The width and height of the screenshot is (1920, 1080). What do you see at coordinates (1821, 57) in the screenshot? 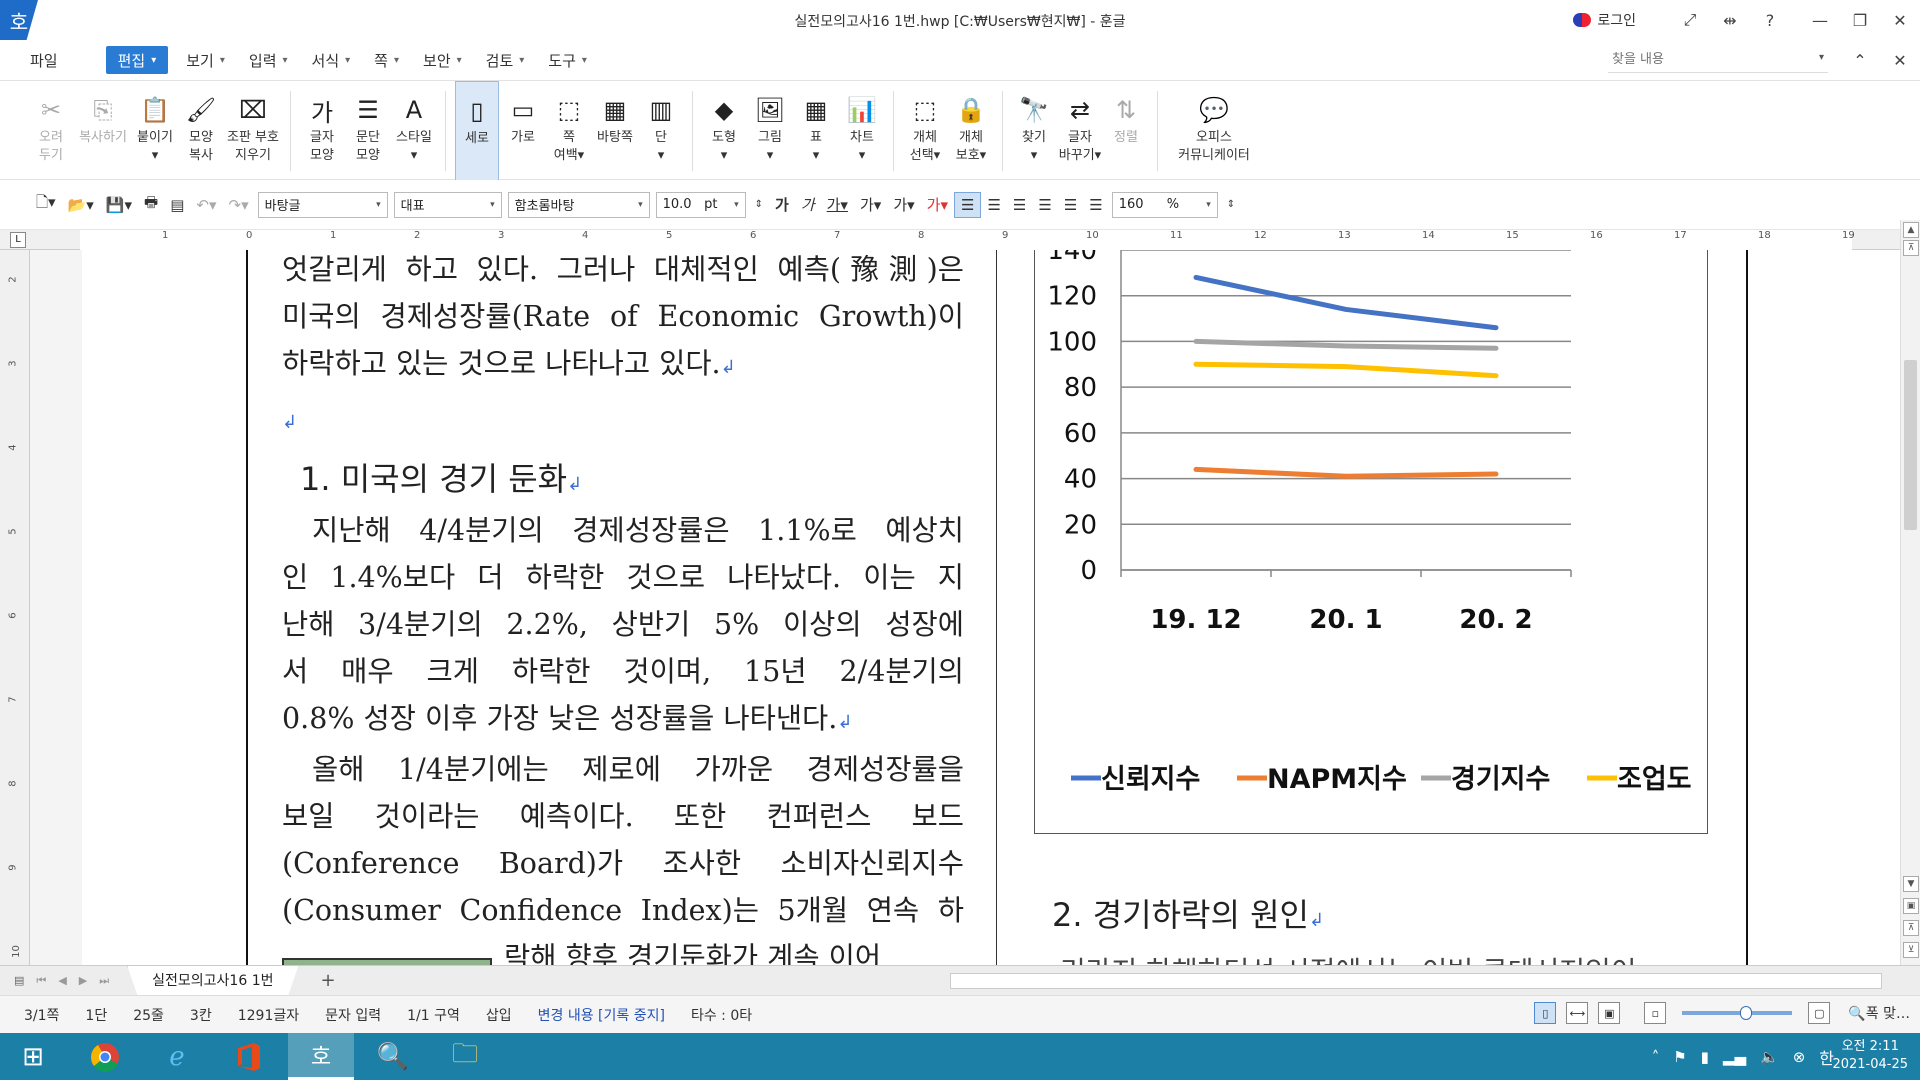
I see `search-dropdown-icon: ▾` at bounding box center [1821, 57].